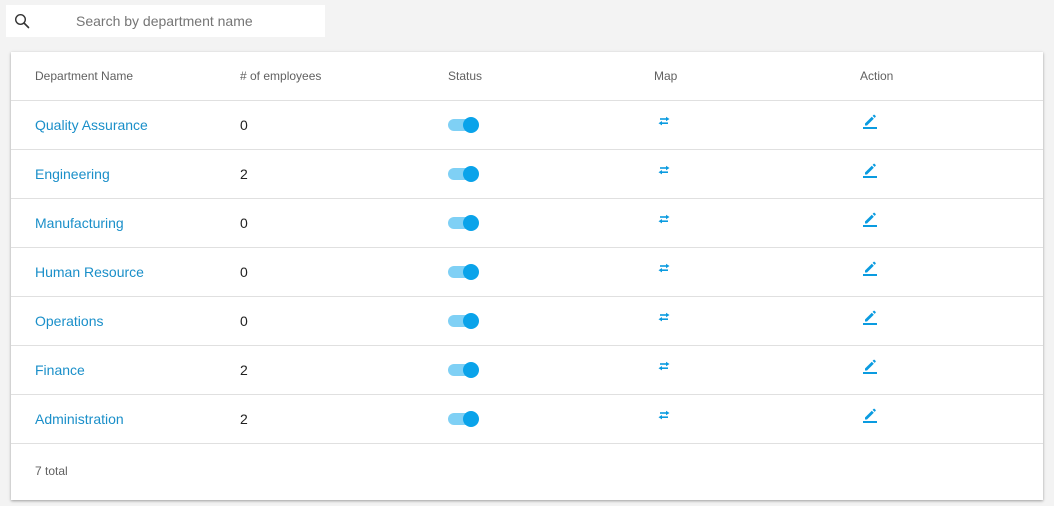 The image size is (1054, 506). I want to click on header-department-name: Department Name, so click(84, 76).